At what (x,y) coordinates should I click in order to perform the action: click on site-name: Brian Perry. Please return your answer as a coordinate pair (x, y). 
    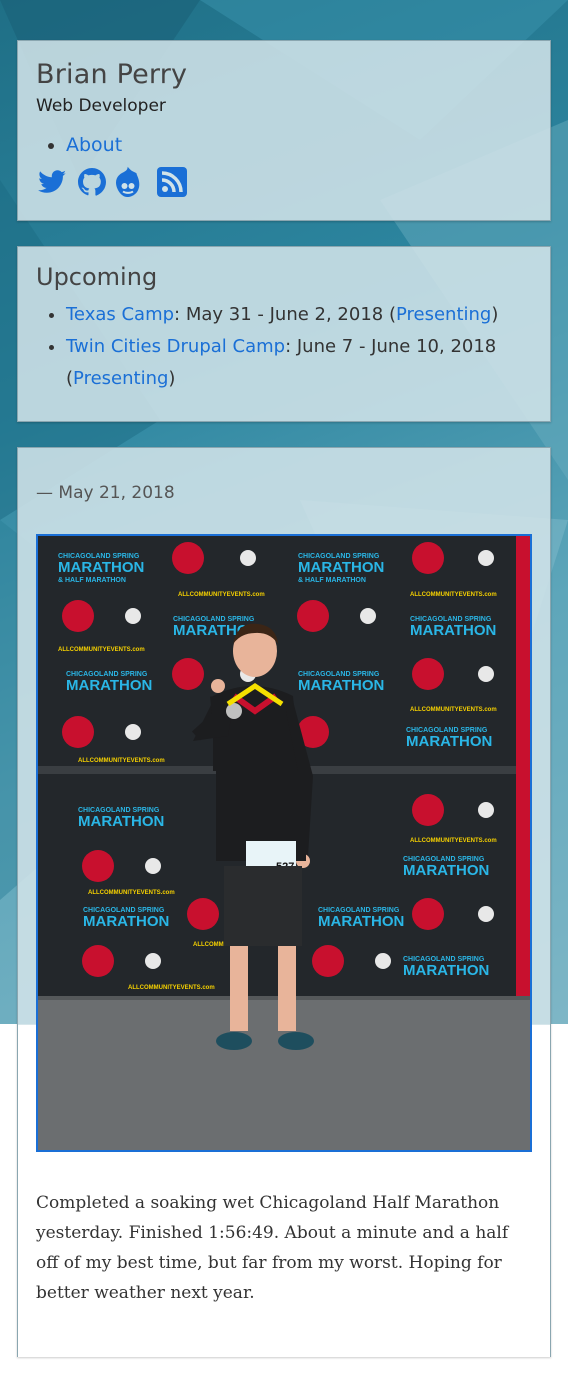
    Looking at the image, I should click on (284, 74).